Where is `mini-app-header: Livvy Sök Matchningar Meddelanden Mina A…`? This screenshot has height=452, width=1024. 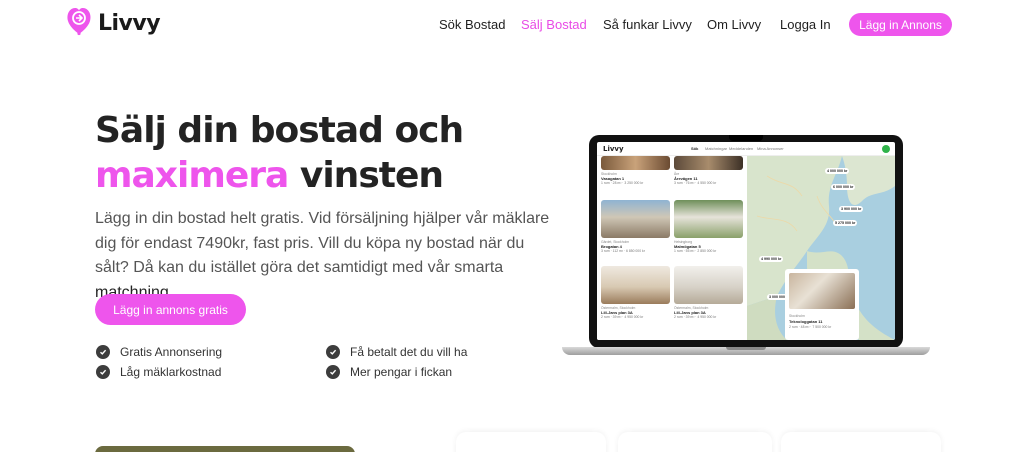 mini-app-header: Livvy Sök Matchningar Meddelanden Mina A… is located at coordinates (746, 149).